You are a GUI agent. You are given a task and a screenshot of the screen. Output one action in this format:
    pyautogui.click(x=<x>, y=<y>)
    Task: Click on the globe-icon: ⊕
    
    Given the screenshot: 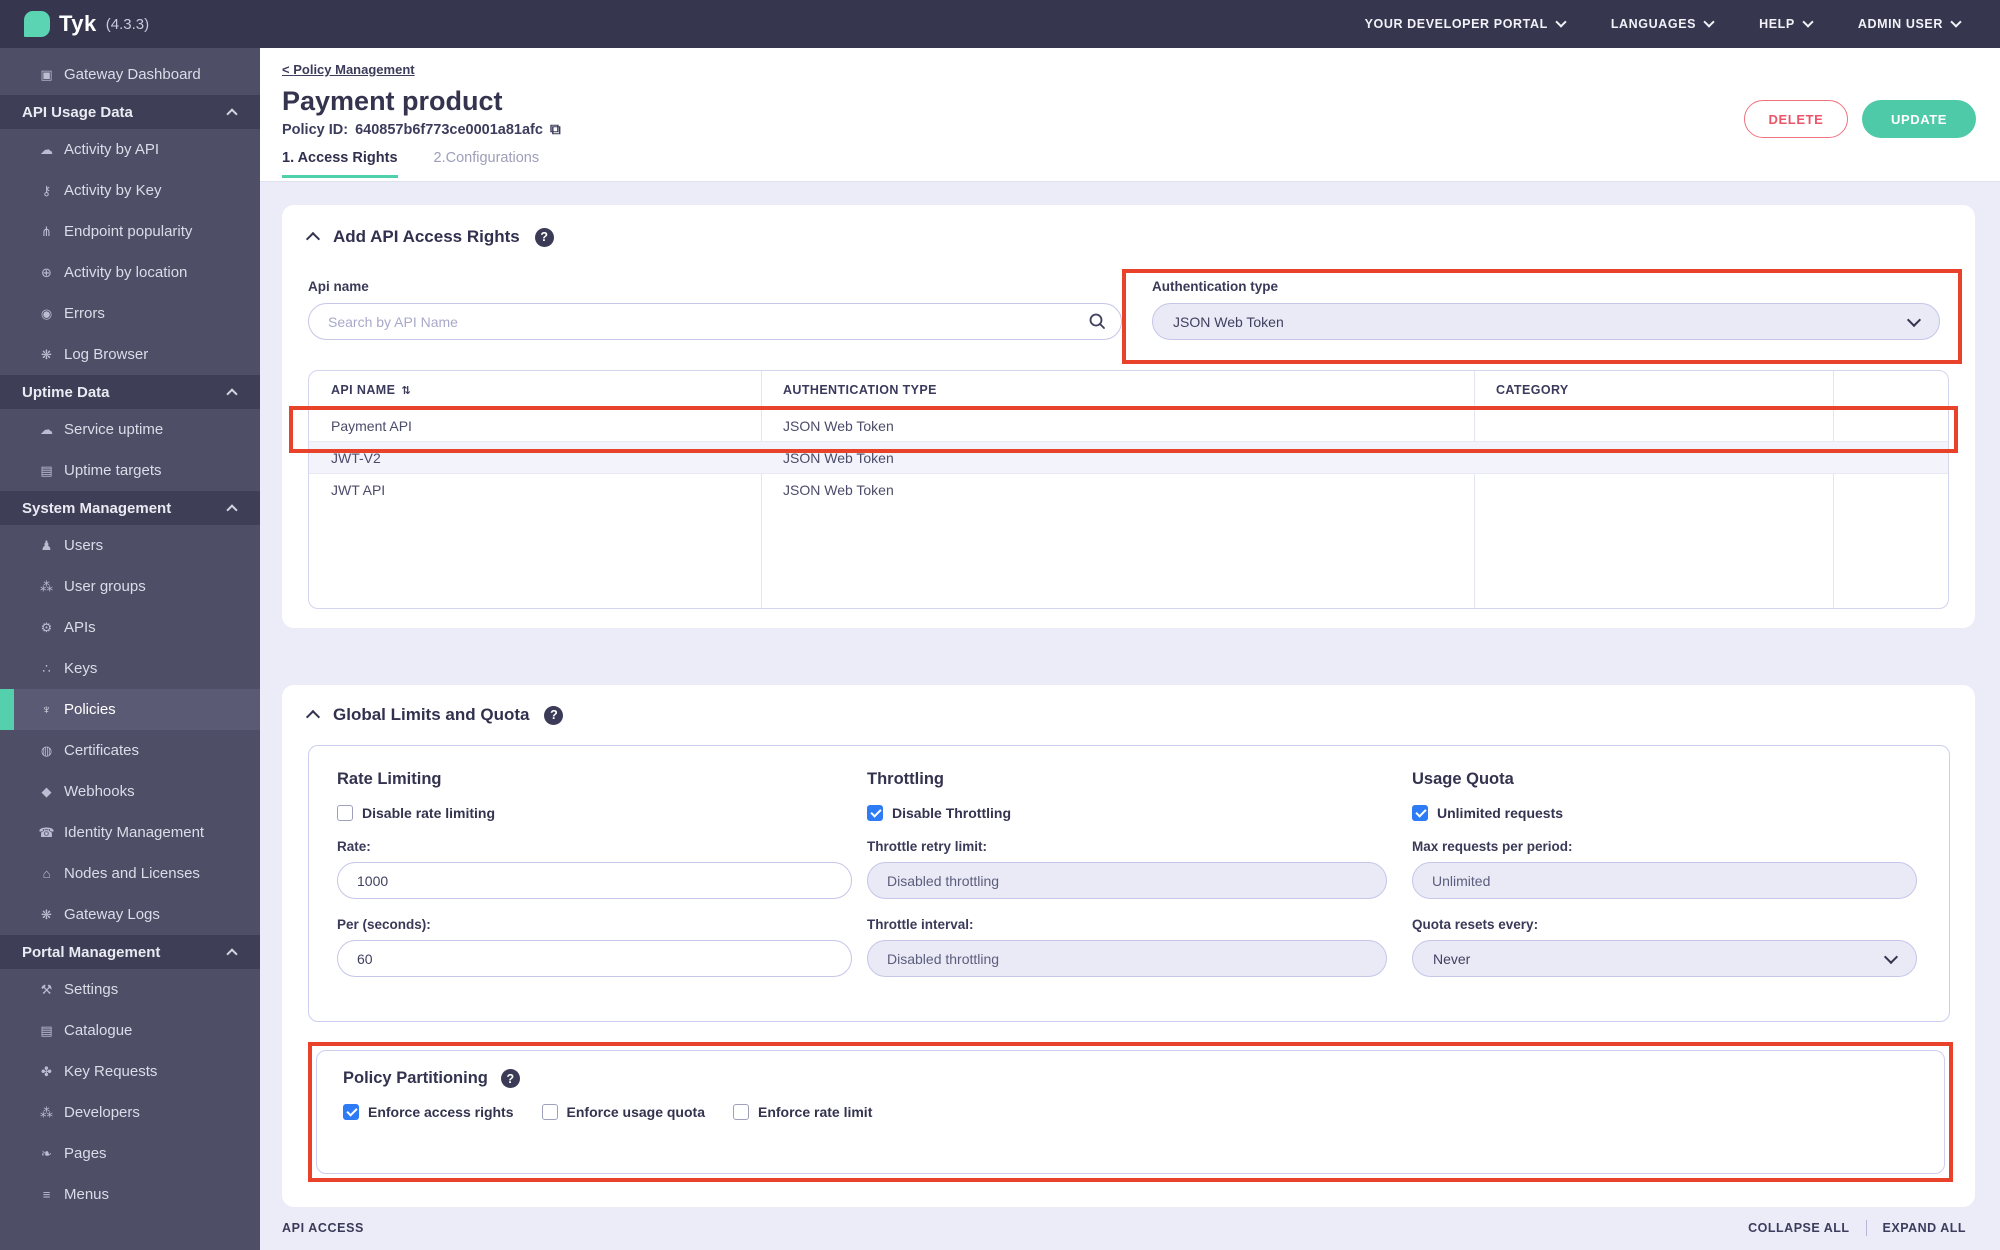 What is the action you would take?
    pyautogui.click(x=46, y=272)
    